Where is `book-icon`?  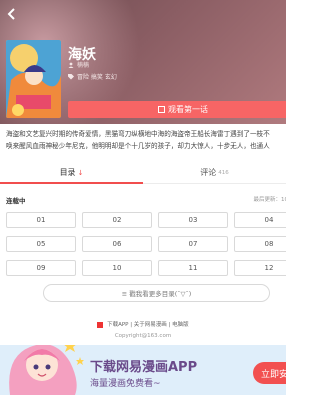 book-icon is located at coordinates (161, 109).